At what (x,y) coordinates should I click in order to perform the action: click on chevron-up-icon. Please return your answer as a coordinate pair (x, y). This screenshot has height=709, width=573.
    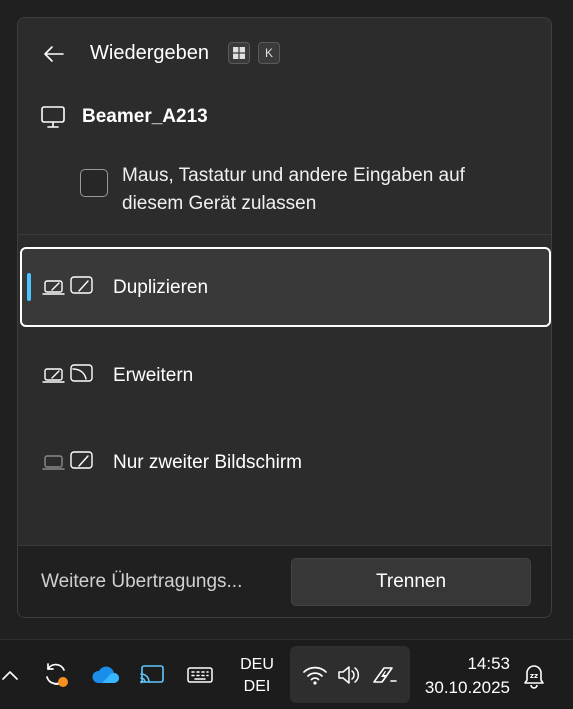
    Looking at the image, I should click on (10, 675).